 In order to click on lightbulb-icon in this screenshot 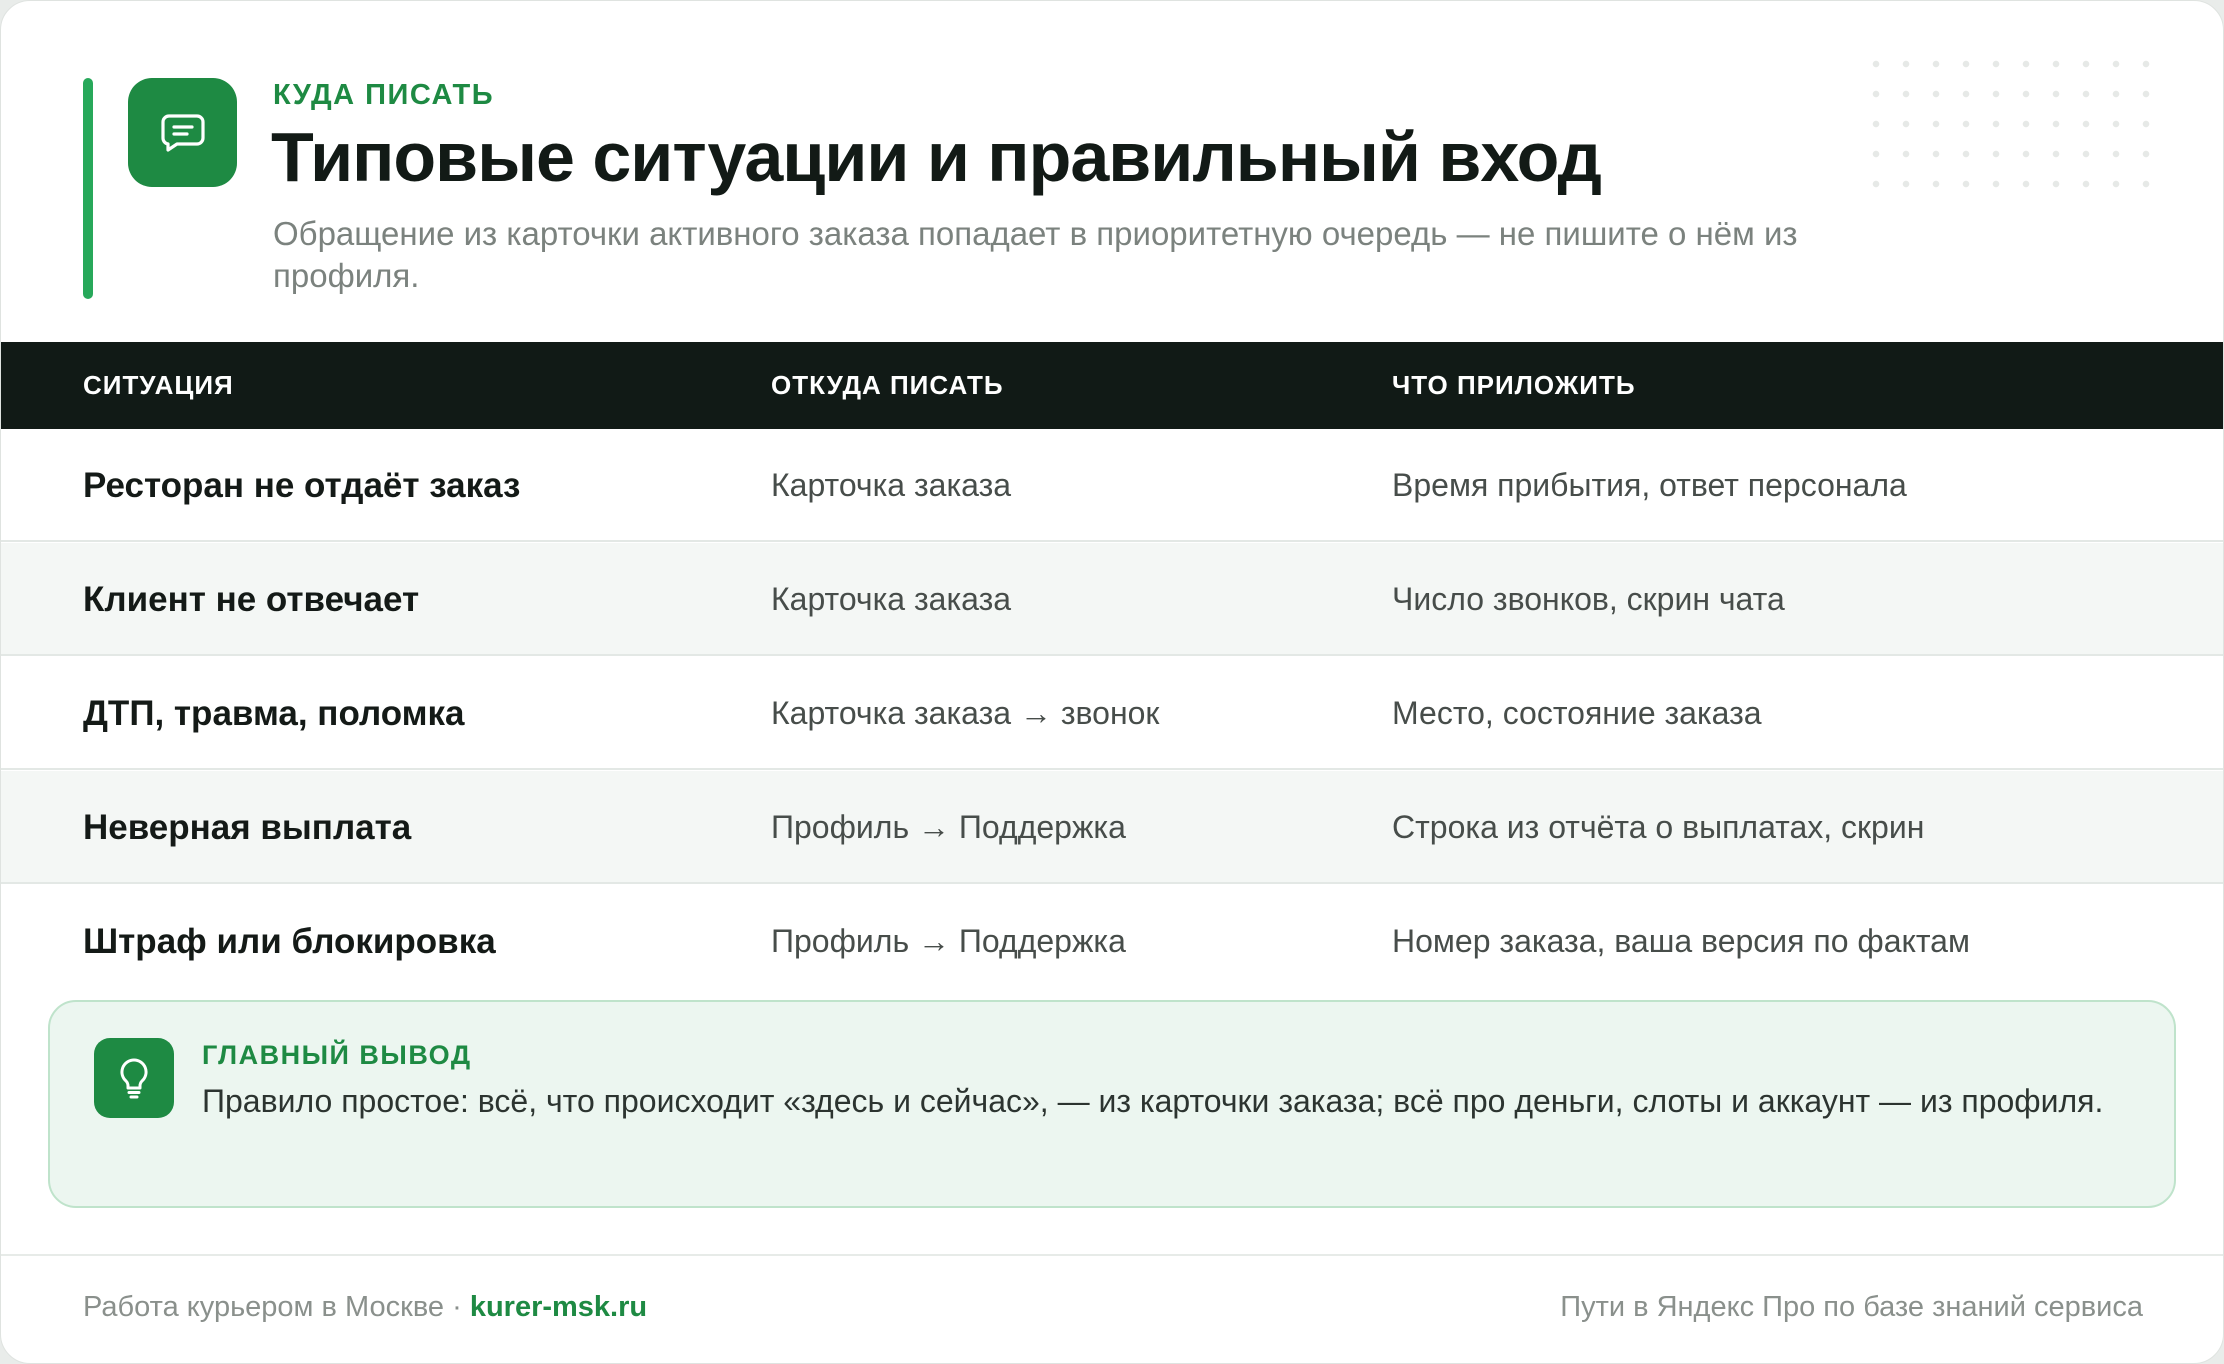, I will do `click(134, 1078)`.